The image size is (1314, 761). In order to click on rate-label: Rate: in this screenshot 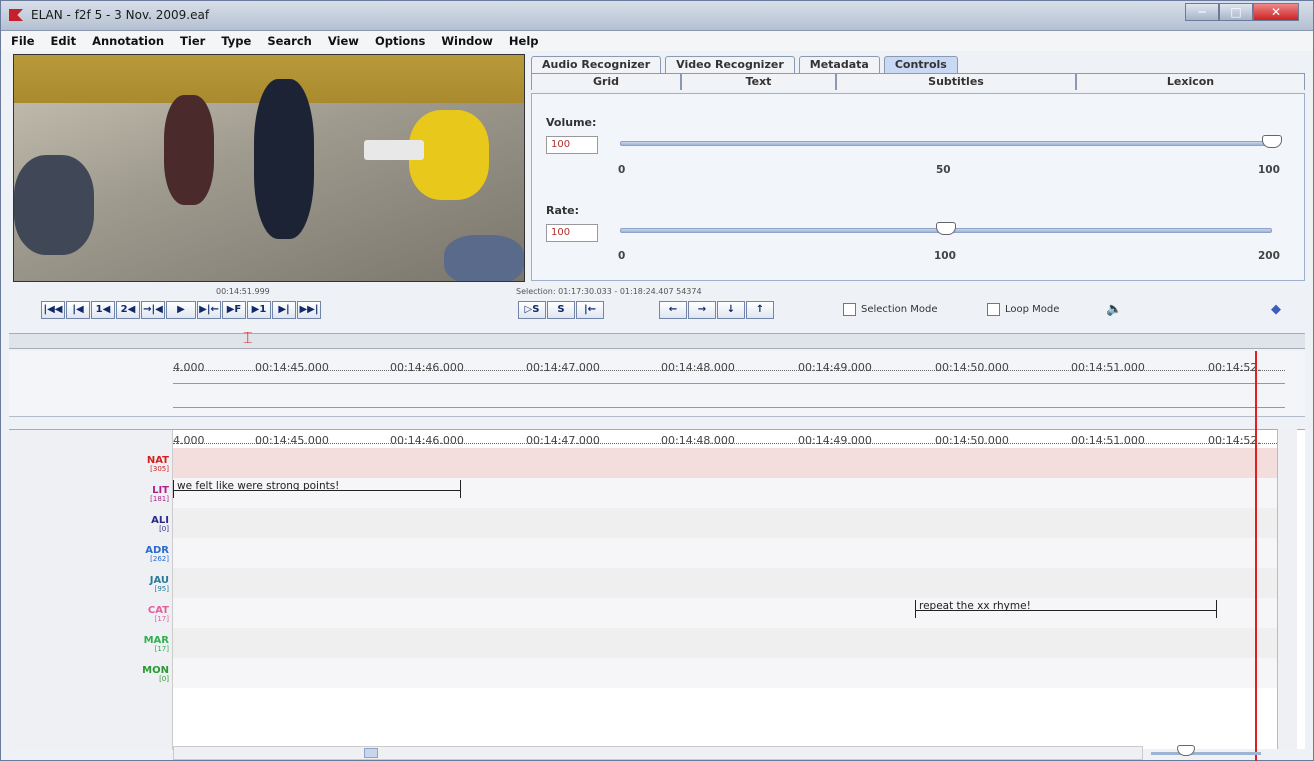, I will do `click(563, 210)`.